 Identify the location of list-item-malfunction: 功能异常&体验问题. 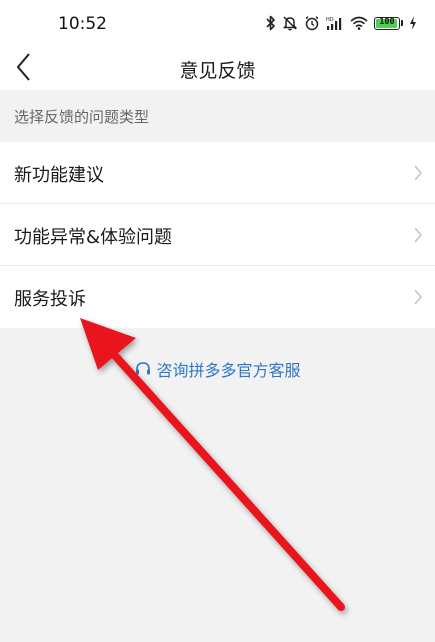
(217, 235).